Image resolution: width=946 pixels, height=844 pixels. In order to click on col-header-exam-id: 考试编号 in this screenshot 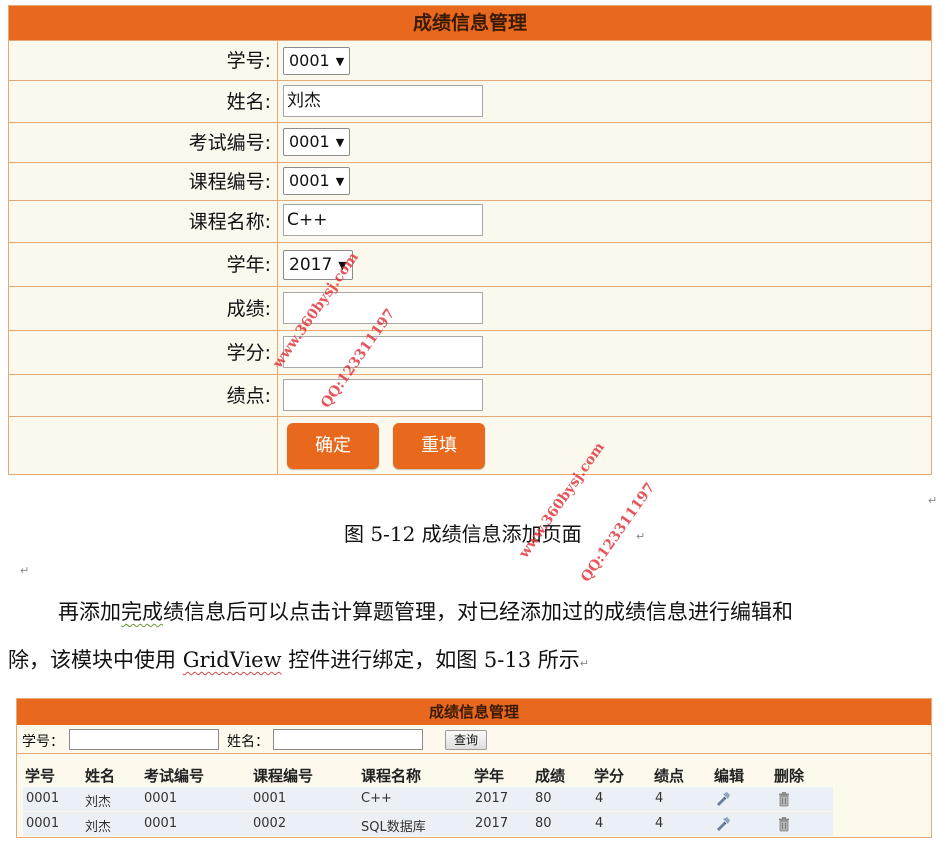, I will do `click(174, 776)`.